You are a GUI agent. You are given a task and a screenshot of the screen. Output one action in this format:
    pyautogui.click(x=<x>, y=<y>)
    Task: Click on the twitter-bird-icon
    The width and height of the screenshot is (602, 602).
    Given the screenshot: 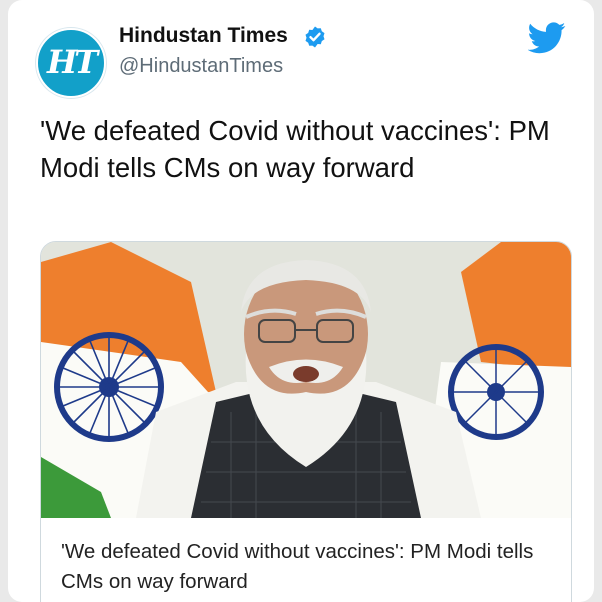 What is the action you would take?
    pyautogui.click(x=547, y=38)
    